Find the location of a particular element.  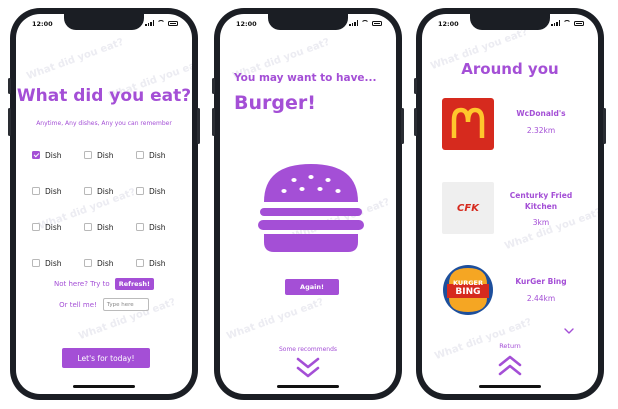

again-button: Again! is located at coordinates (312, 287).